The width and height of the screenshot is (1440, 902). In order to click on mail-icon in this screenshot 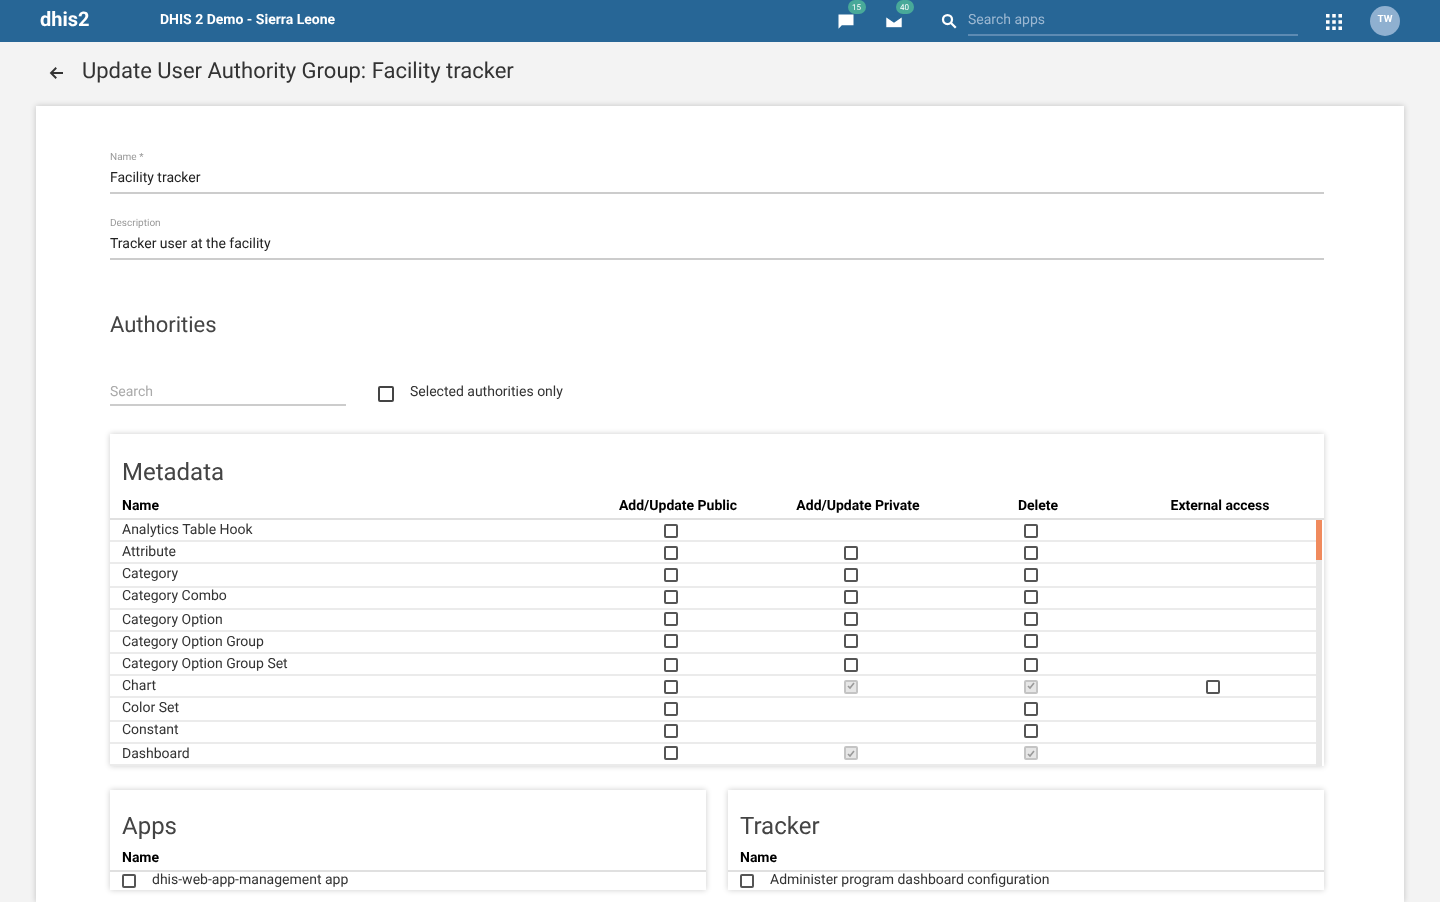, I will do `click(894, 21)`.